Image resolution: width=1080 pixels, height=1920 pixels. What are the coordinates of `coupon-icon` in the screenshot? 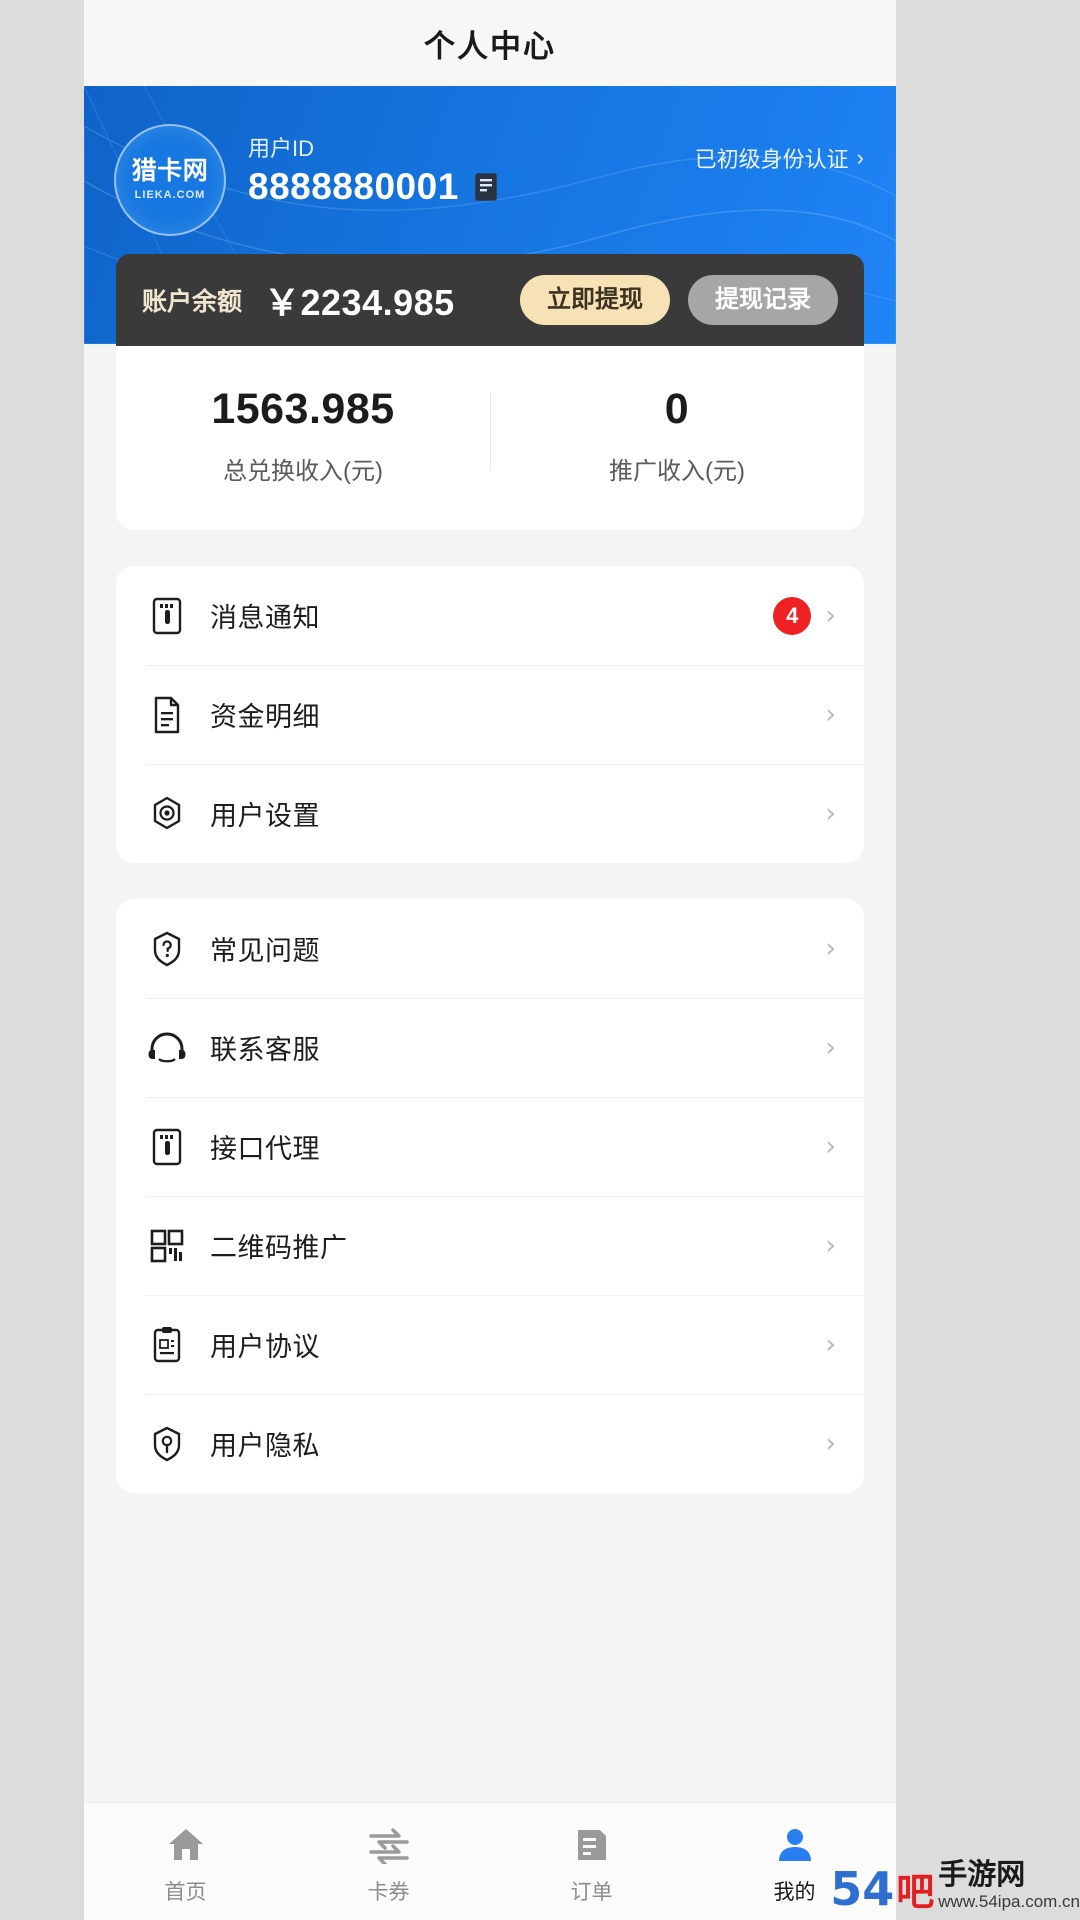 It's located at (389, 1845).